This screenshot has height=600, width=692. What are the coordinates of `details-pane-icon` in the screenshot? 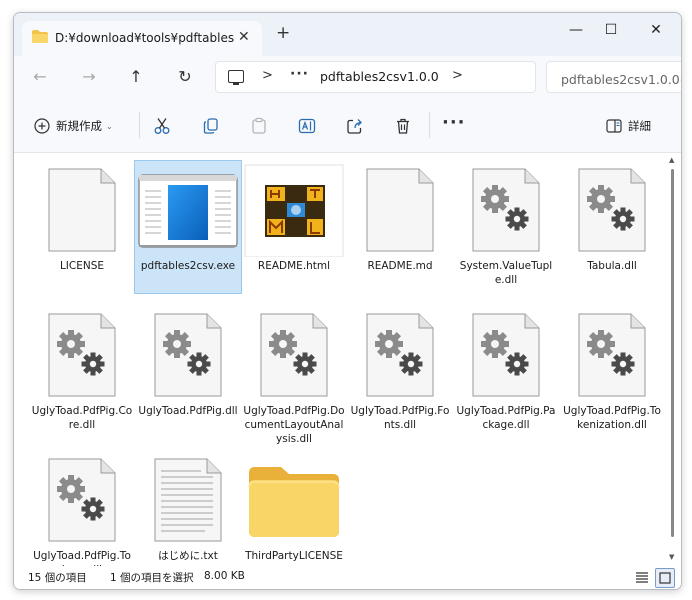 It's located at (614, 126).